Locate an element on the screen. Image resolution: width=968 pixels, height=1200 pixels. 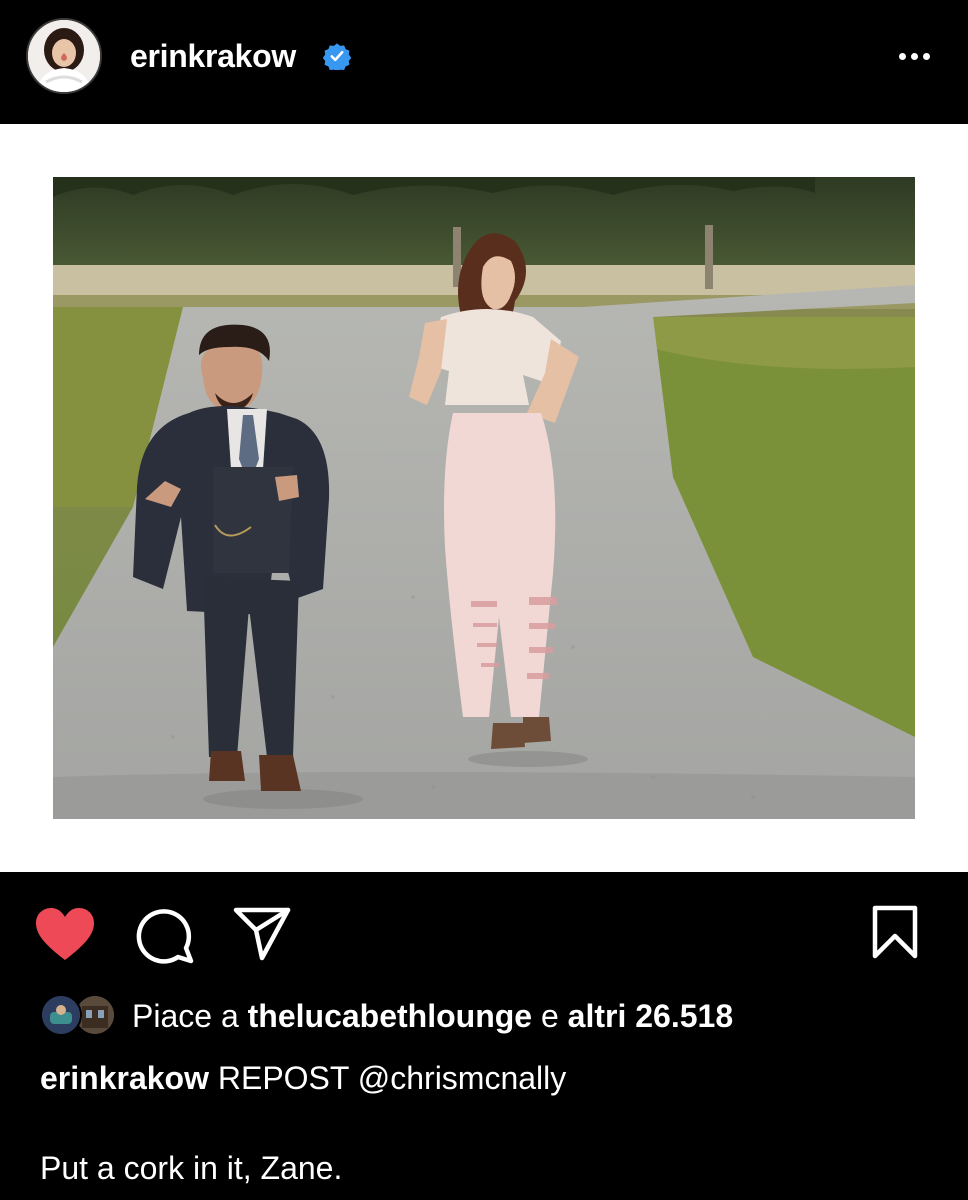
post-actions is located at coordinates (484, 932).